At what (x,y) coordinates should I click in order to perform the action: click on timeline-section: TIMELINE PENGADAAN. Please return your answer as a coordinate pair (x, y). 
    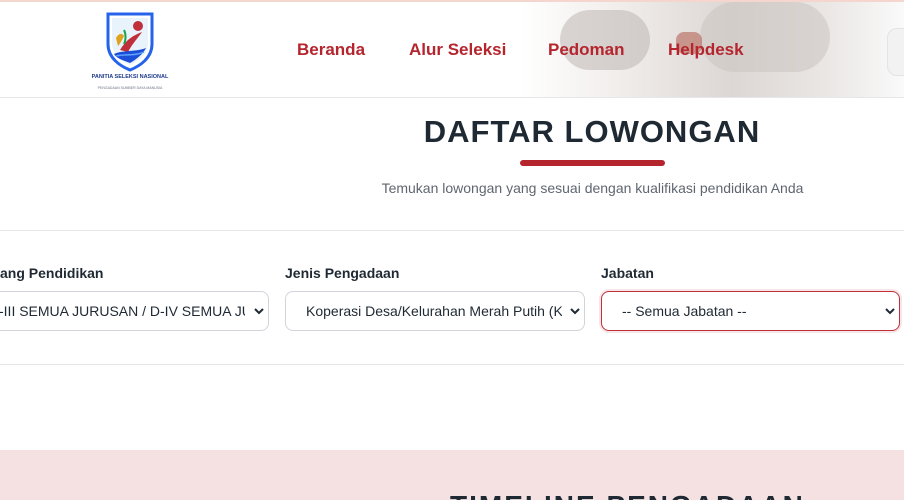
    Looking at the image, I should click on (452, 475).